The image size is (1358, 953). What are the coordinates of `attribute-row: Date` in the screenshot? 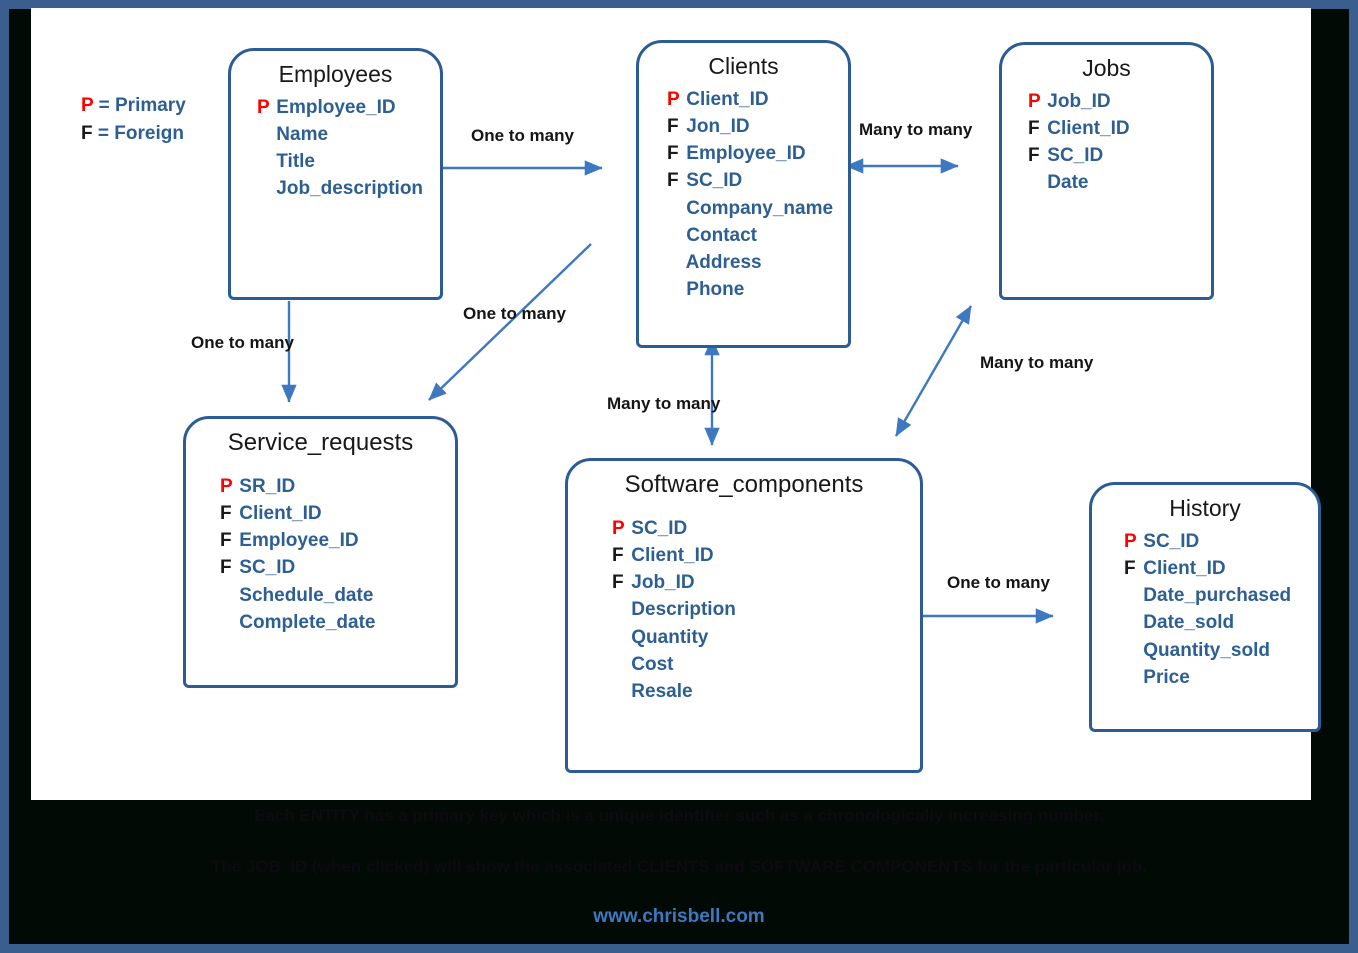 It's located at (1119, 182).